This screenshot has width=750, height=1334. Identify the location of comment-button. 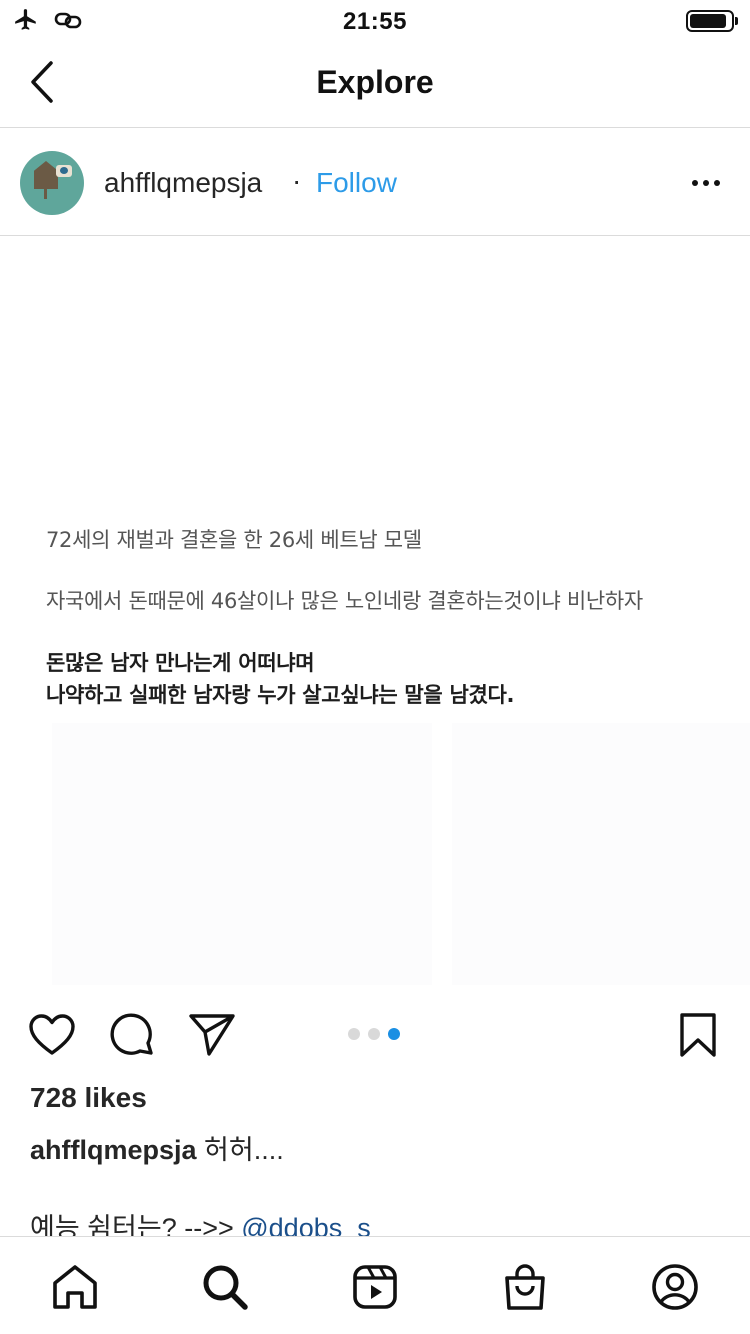
(132, 1035).